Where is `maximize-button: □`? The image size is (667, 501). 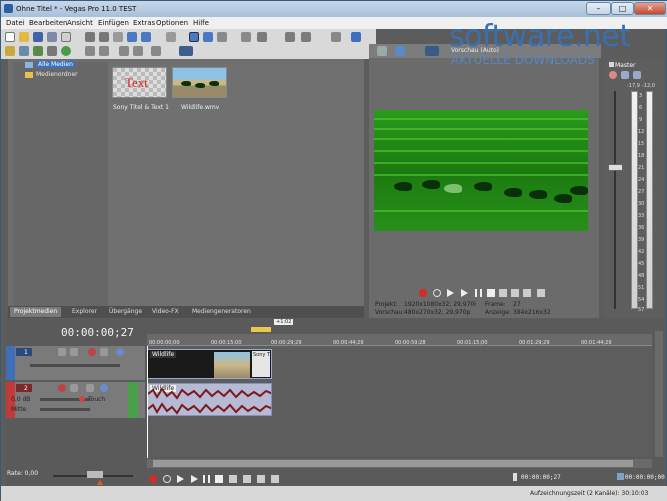 maximize-button: □ is located at coordinates (622, 8).